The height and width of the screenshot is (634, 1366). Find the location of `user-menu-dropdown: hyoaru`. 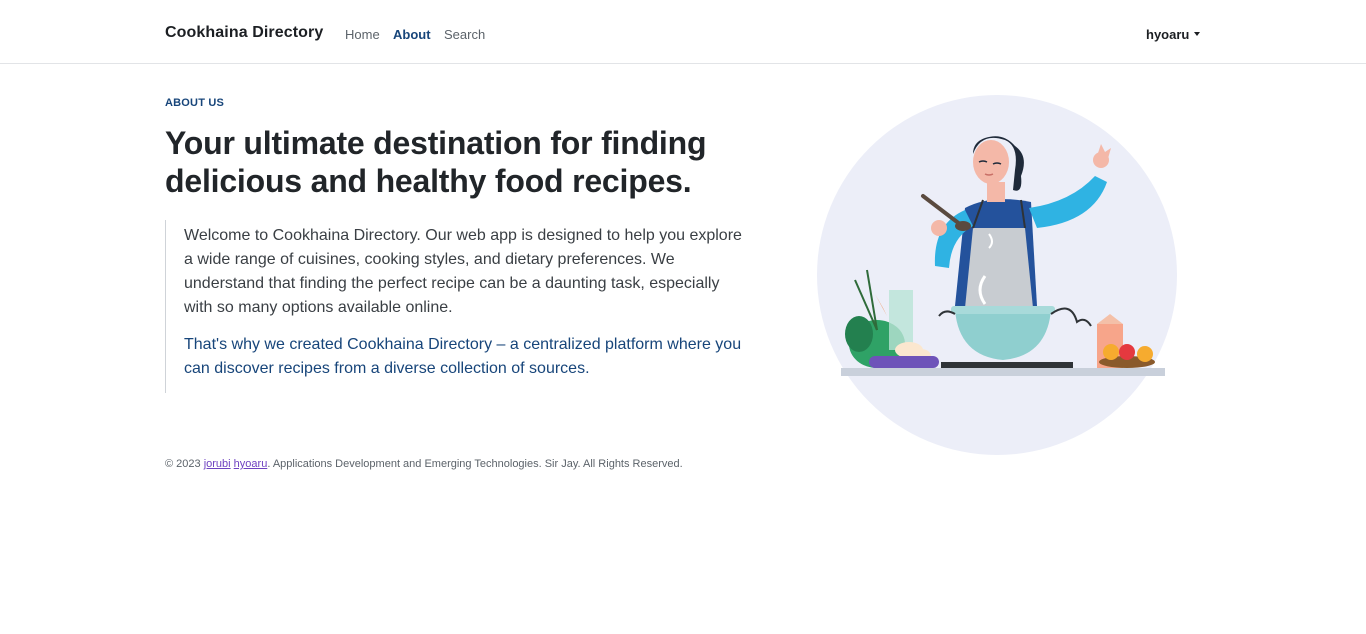

user-menu-dropdown: hyoaru is located at coordinates (1173, 34).